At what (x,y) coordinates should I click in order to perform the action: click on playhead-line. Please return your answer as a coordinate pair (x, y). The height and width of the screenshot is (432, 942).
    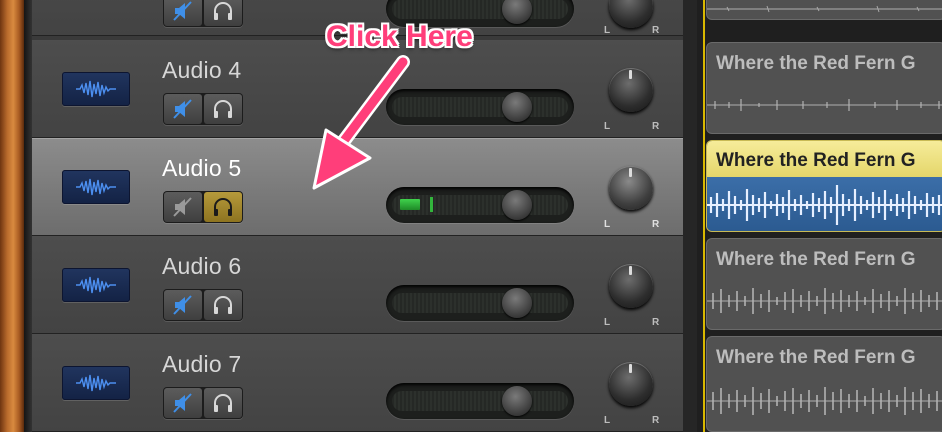
    Looking at the image, I should click on (704, 216).